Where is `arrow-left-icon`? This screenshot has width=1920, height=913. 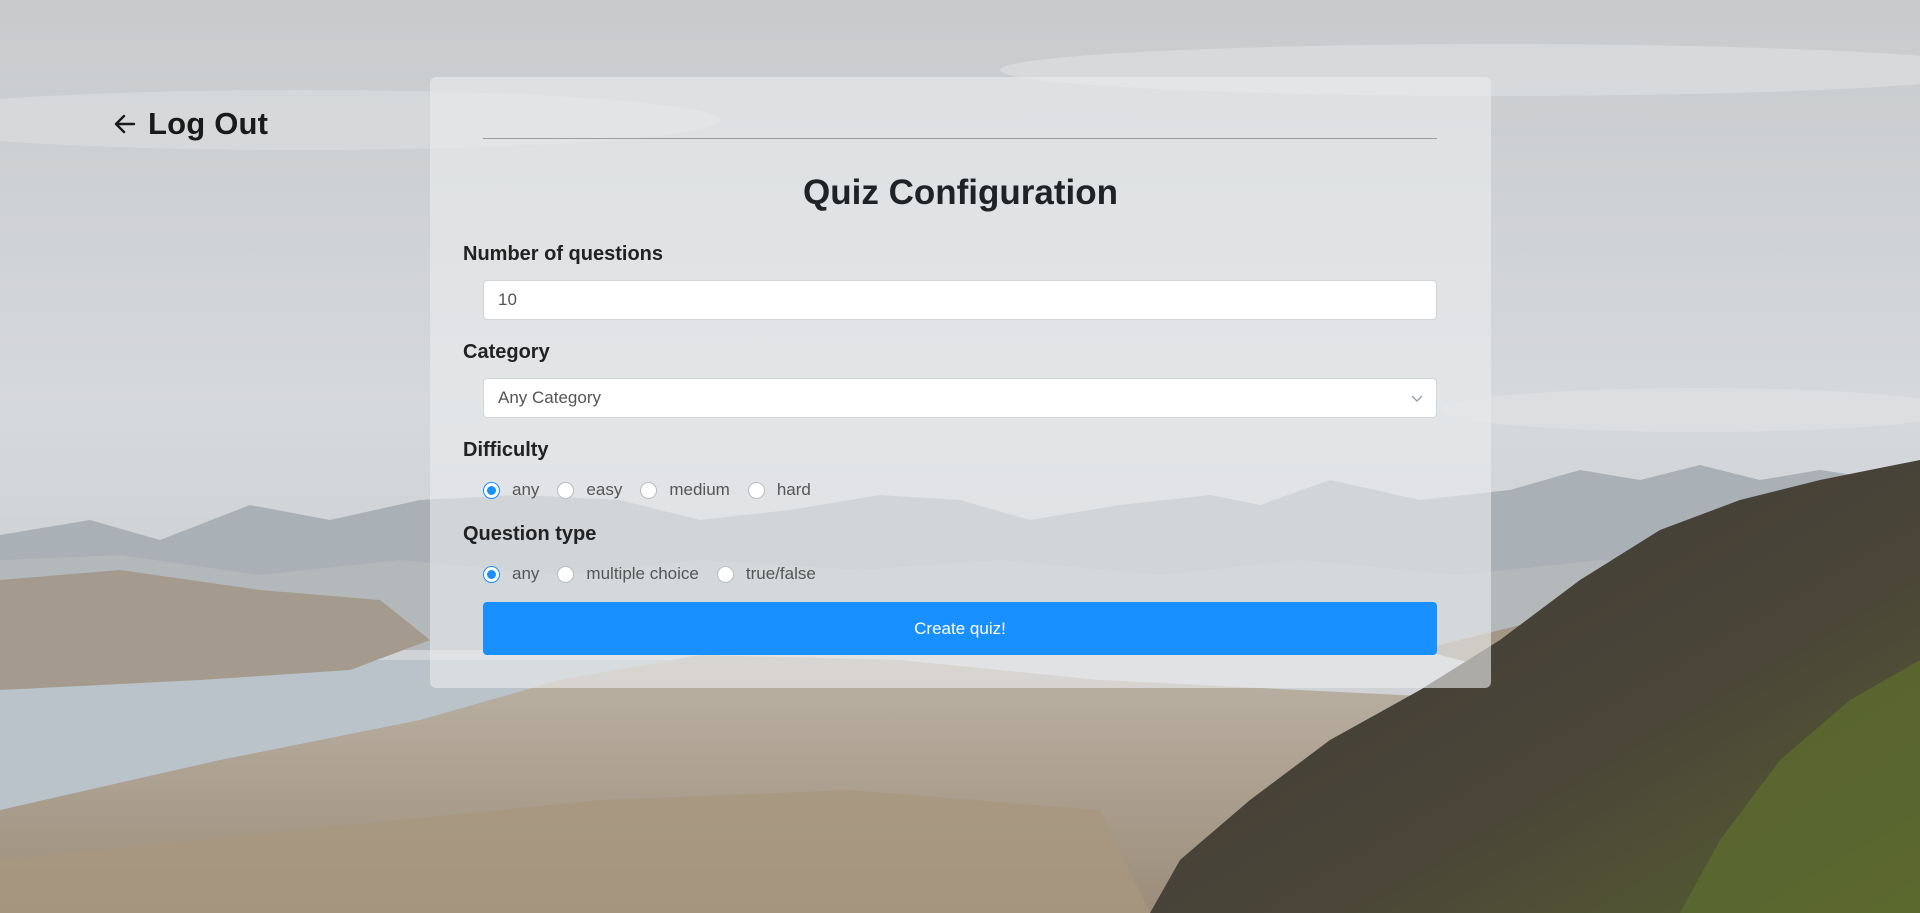 arrow-left-icon is located at coordinates (125, 124).